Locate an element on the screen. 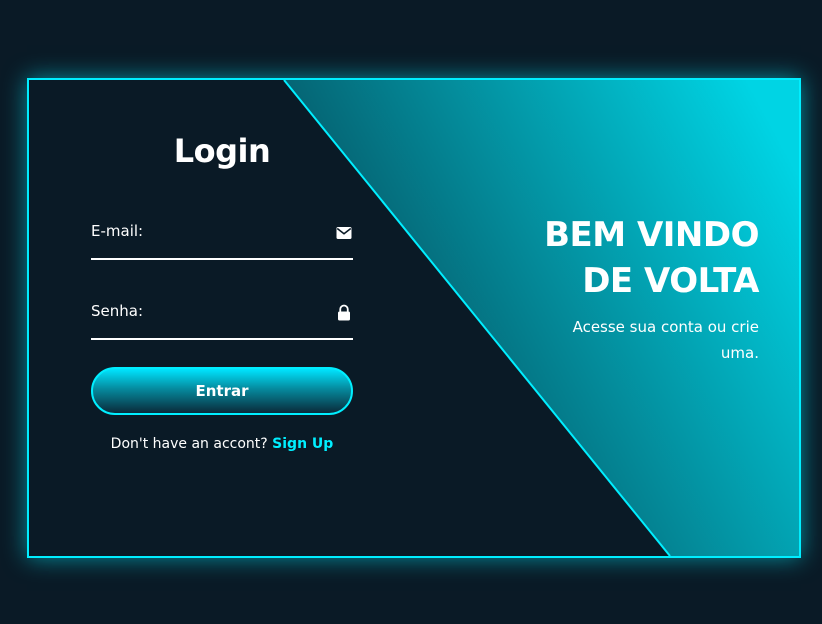 This screenshot has height=624, width=822. welcome-subtitle: Acesse sua conta ou crie uma. is located at coordinates (665, 340).